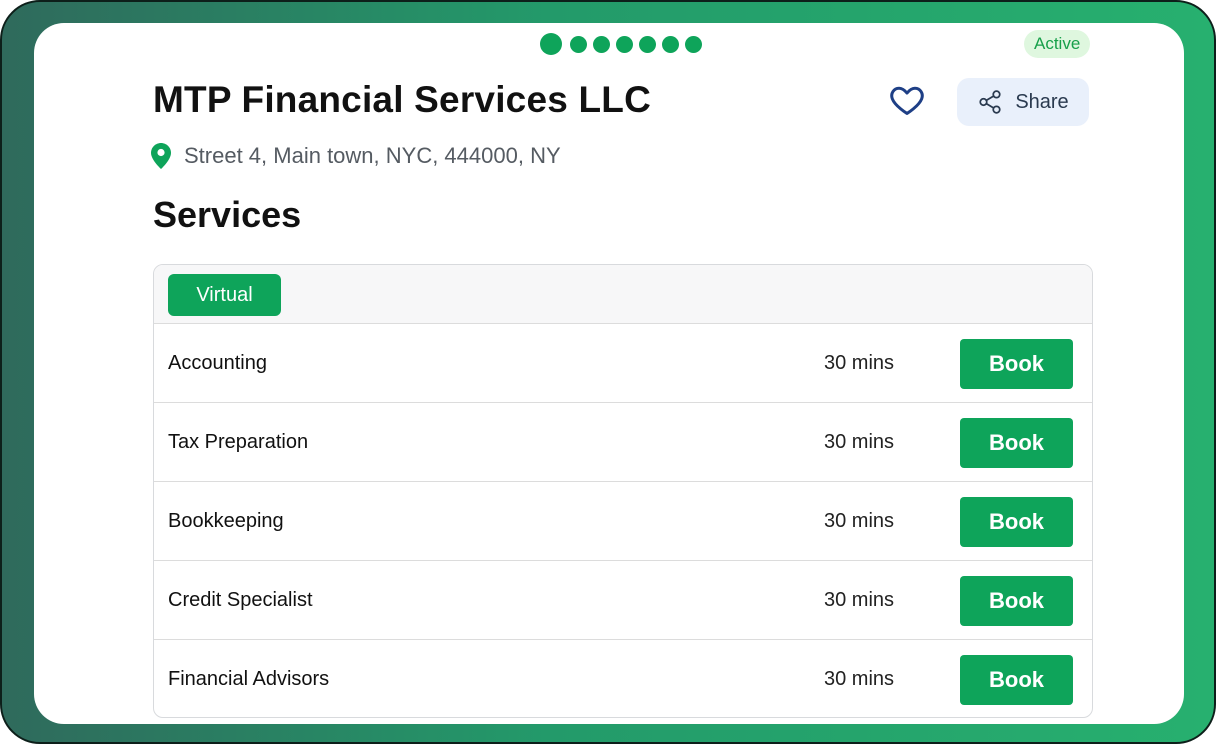  I want to click on business-name: MTP Financial Services LLC, so click(402, 99).